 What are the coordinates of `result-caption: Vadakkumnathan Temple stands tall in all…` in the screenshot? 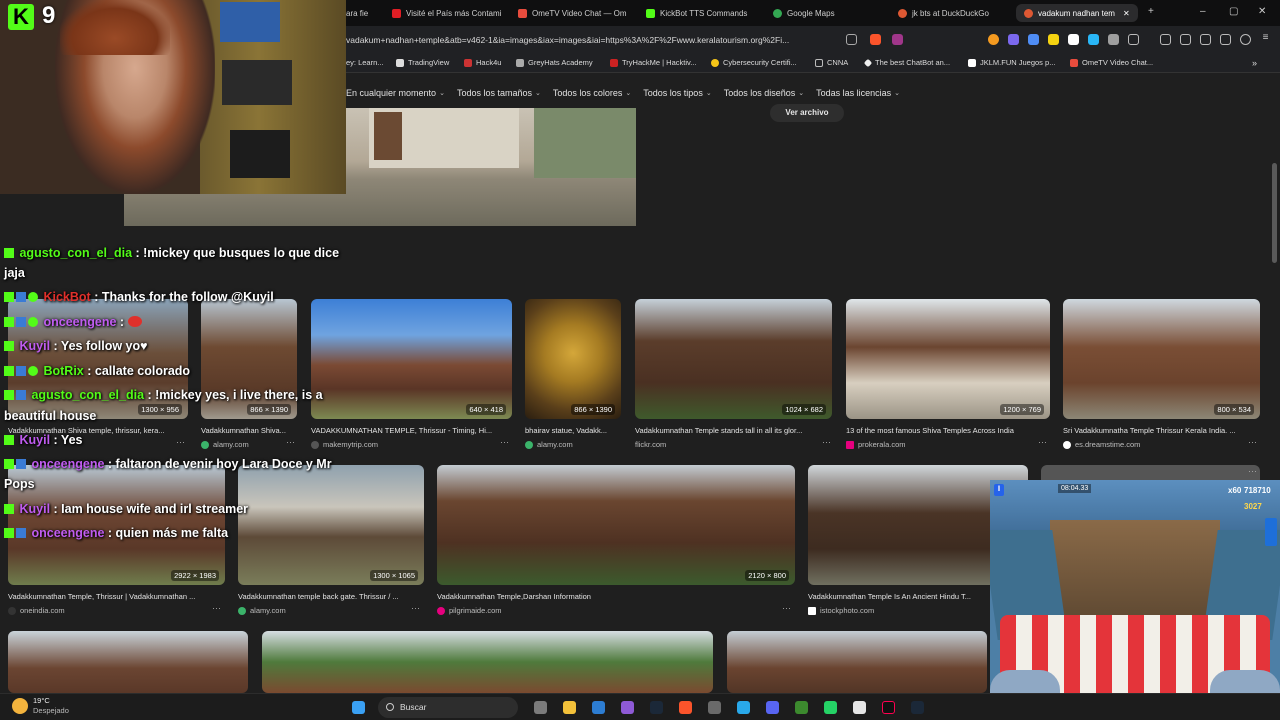 It's located at (733, 430).